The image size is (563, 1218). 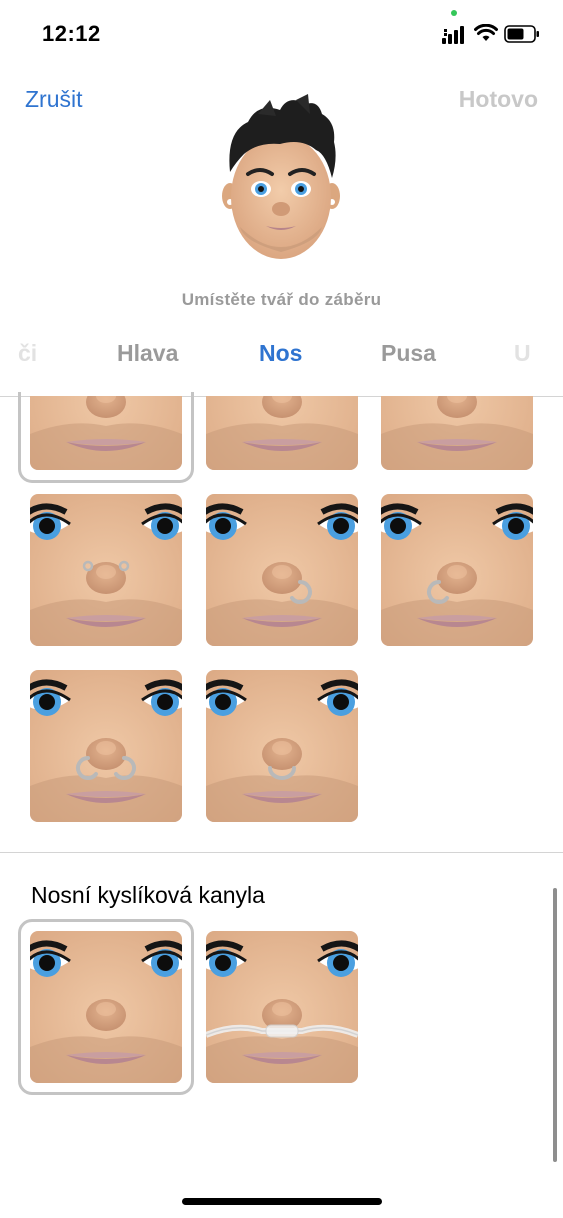 What do you see at coordinates (281, 176) in the screenshot?
I see `memoji-avatar-preview` at bounding box center [281, 176].